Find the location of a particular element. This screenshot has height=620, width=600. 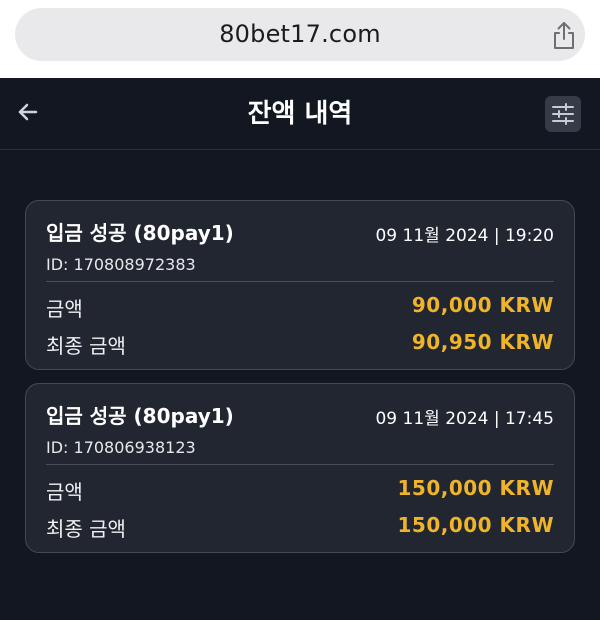

transaction-date: 09 11월 2024 | 19:20 is located at coordinates (464, 236).